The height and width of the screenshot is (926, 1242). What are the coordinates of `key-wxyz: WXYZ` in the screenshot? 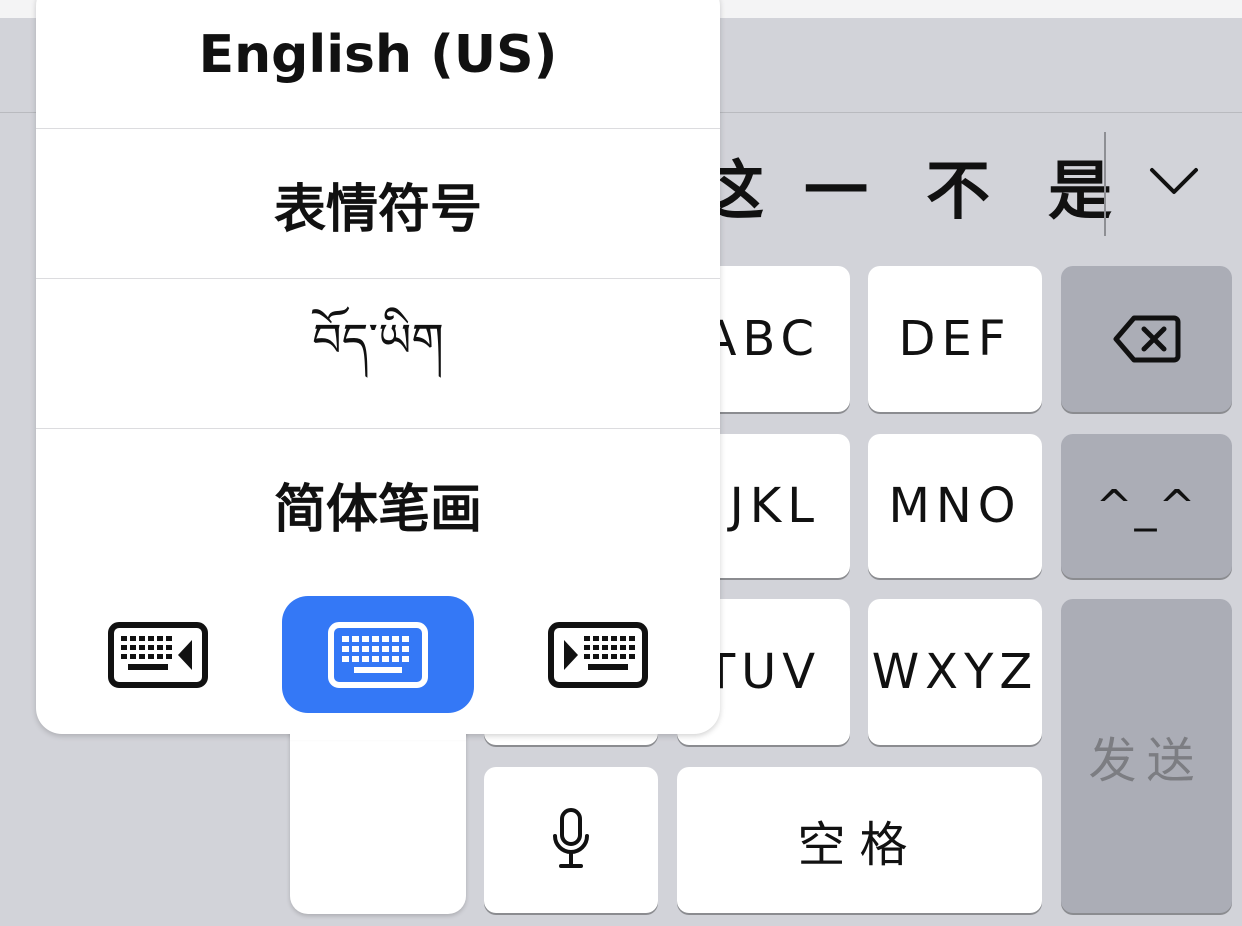 It's located at (955, 672).